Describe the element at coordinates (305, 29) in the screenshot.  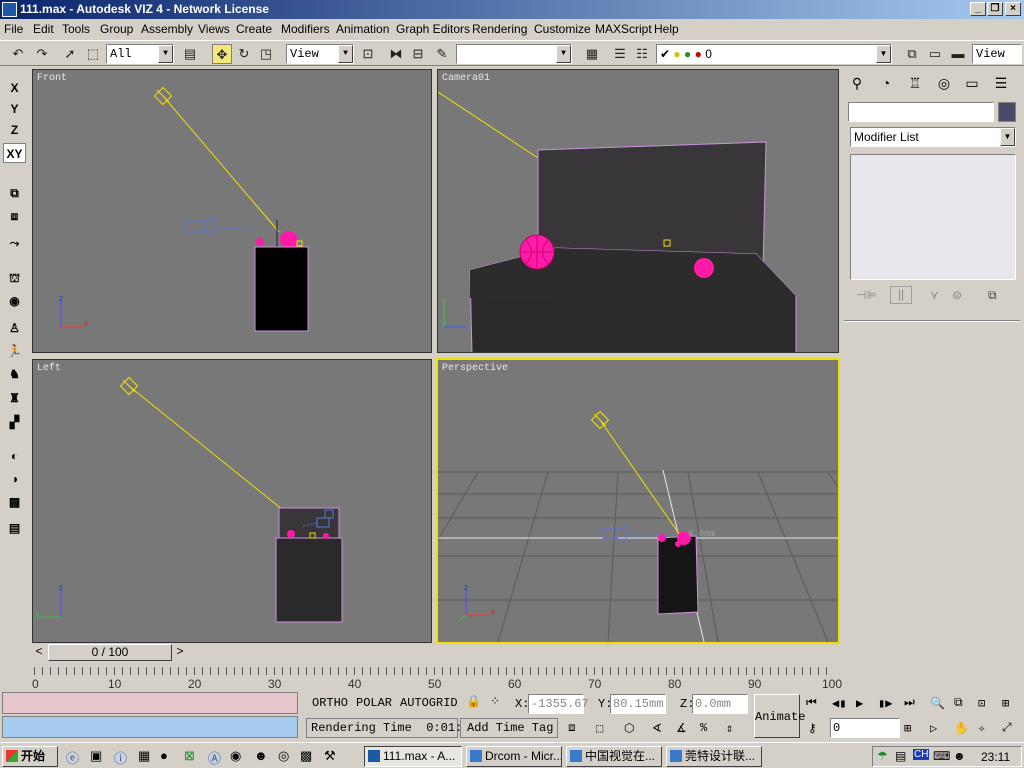
I see `menu-modifiers: Modifiers` at that location.